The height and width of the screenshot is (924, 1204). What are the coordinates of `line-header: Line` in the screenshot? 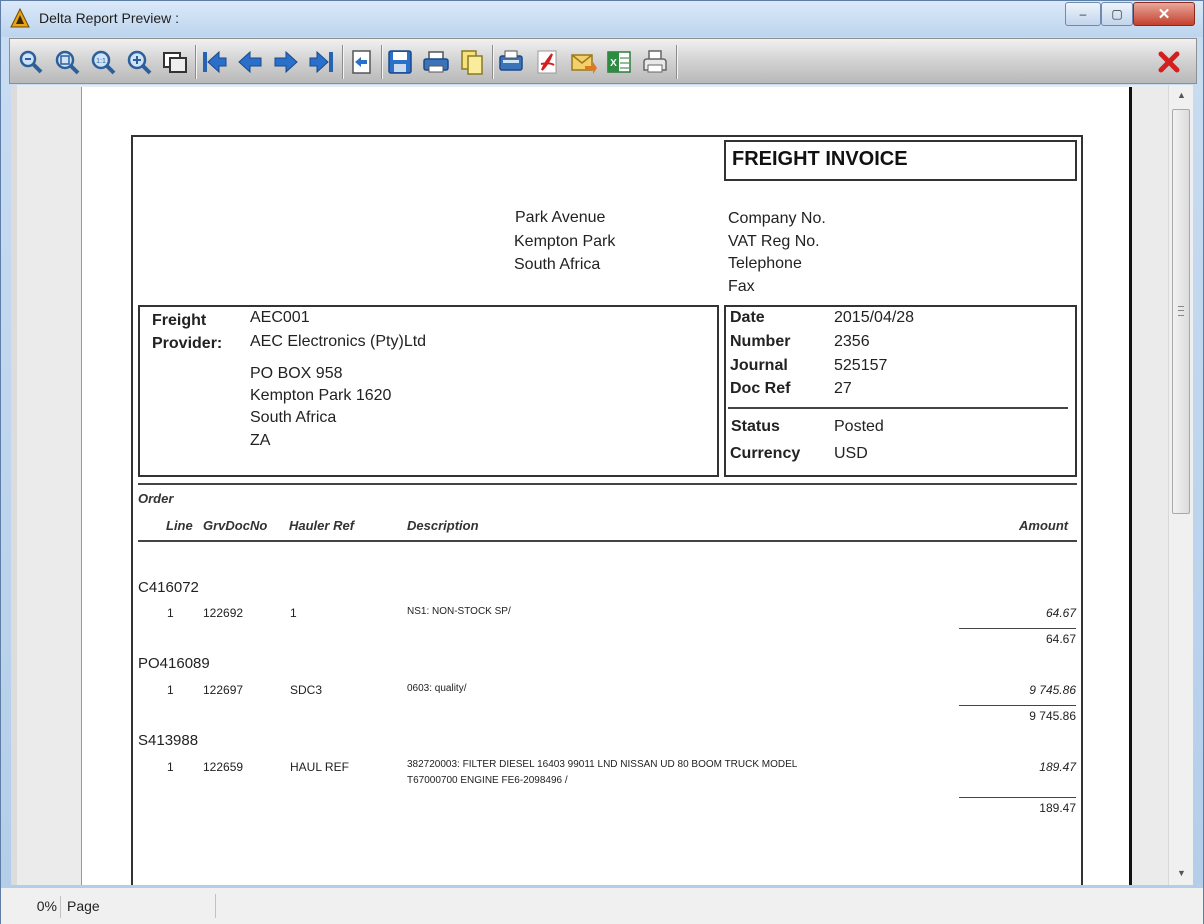 It's located at (179, 525).